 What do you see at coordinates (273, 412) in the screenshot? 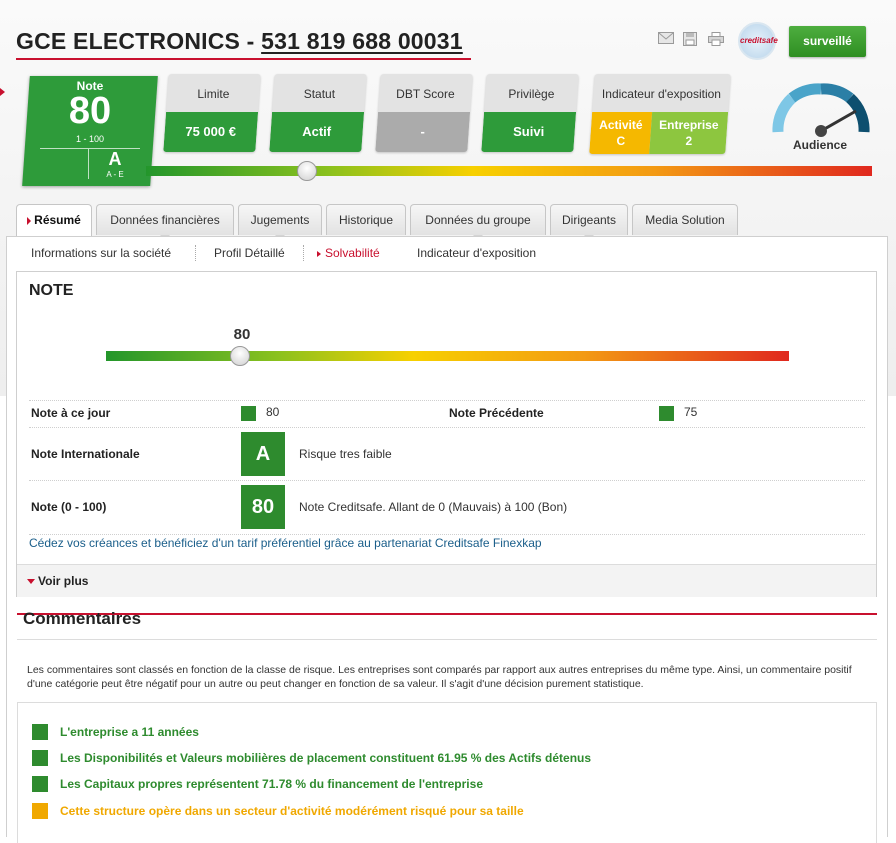
I see `note-today-value: 80` at bounding box center [273, 412].